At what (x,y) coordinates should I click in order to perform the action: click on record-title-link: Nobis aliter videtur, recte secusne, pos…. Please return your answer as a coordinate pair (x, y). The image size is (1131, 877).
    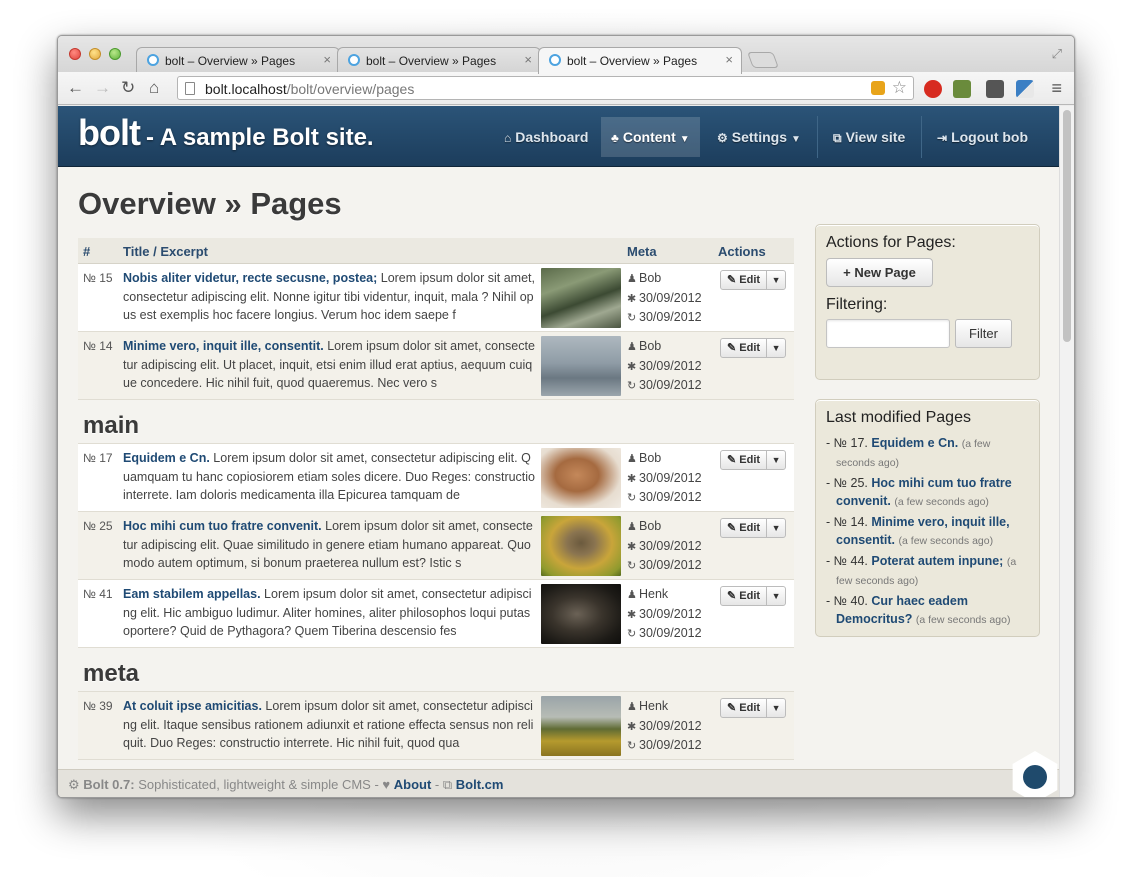
    Looking at the image, I should click on (250, 278).